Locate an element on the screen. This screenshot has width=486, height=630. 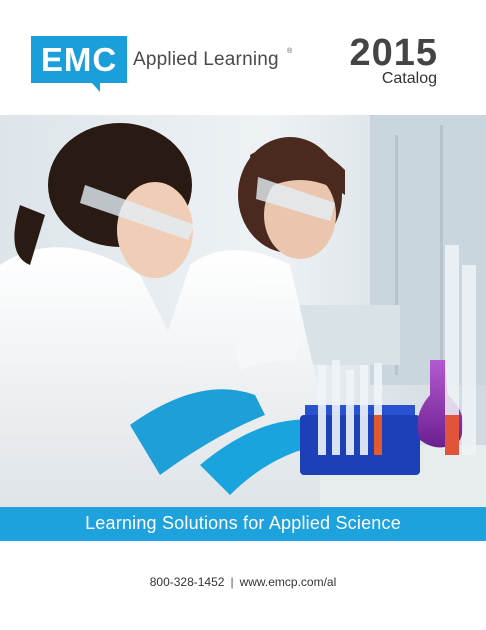
tagline-text: Learning Solutions for Applied Science is located at coordinates (243, 523).